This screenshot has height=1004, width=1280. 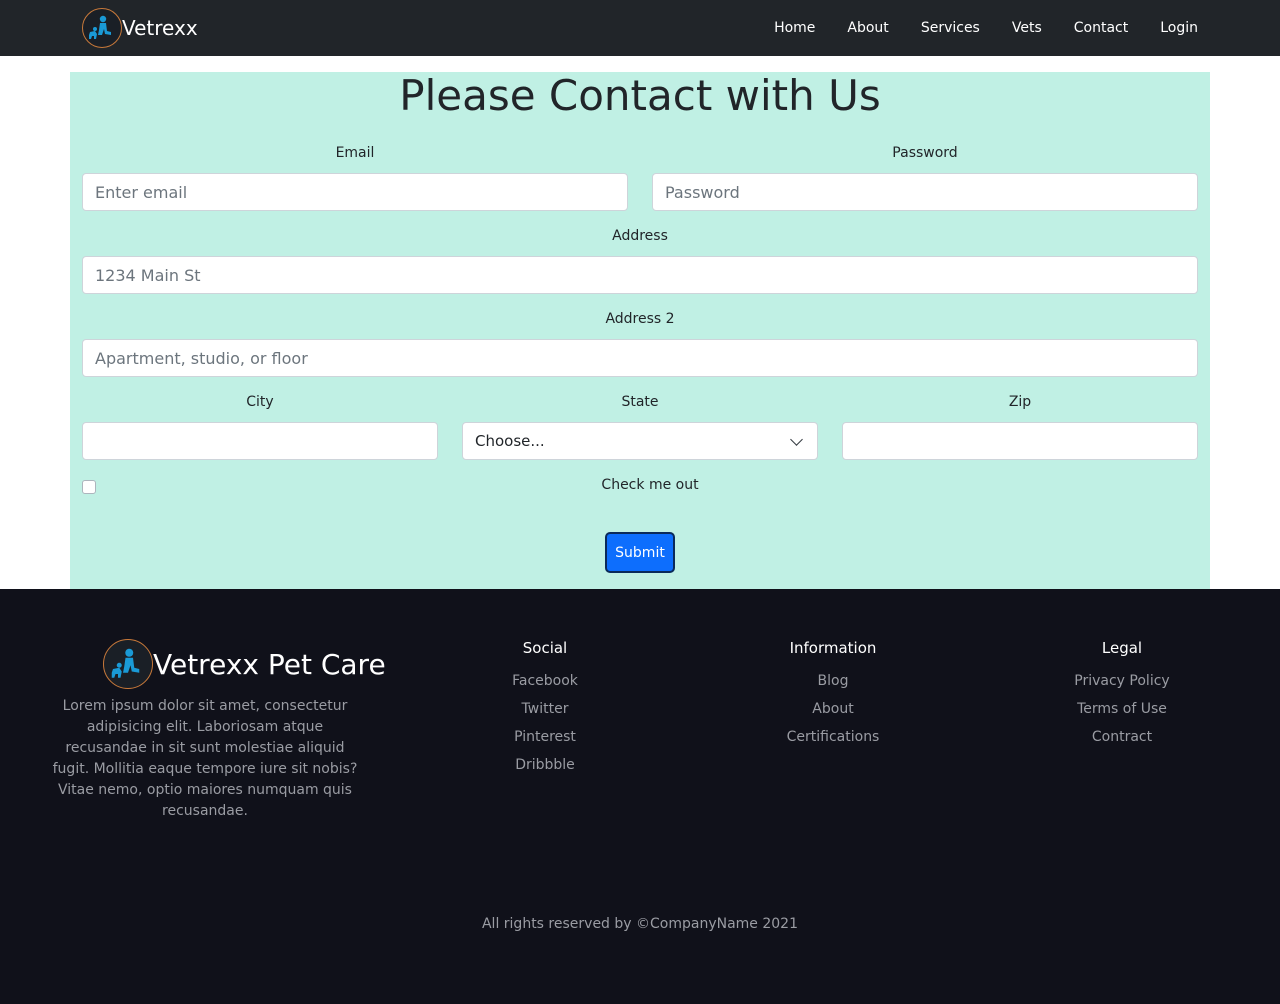 What do you see at coordinates (925, 192) in the screenshot?
I see `password-field` at bounding box center [925, 192].